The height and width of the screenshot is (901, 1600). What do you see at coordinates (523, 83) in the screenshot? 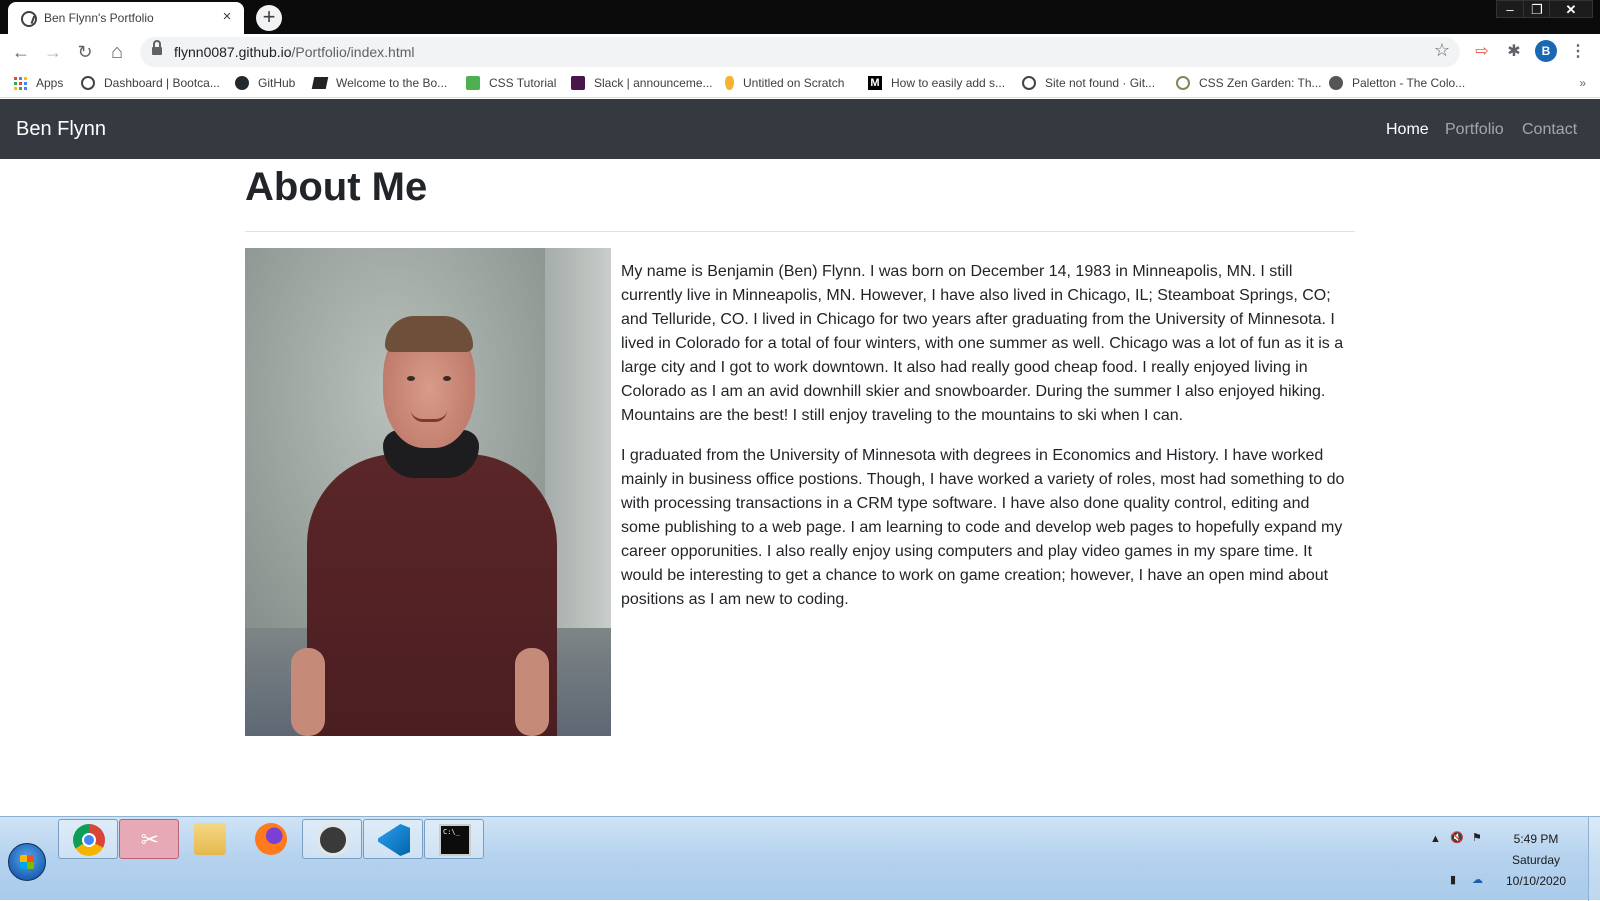
I see `bookmark-label: CSS Tutorial` at bounding box center [523, 83].